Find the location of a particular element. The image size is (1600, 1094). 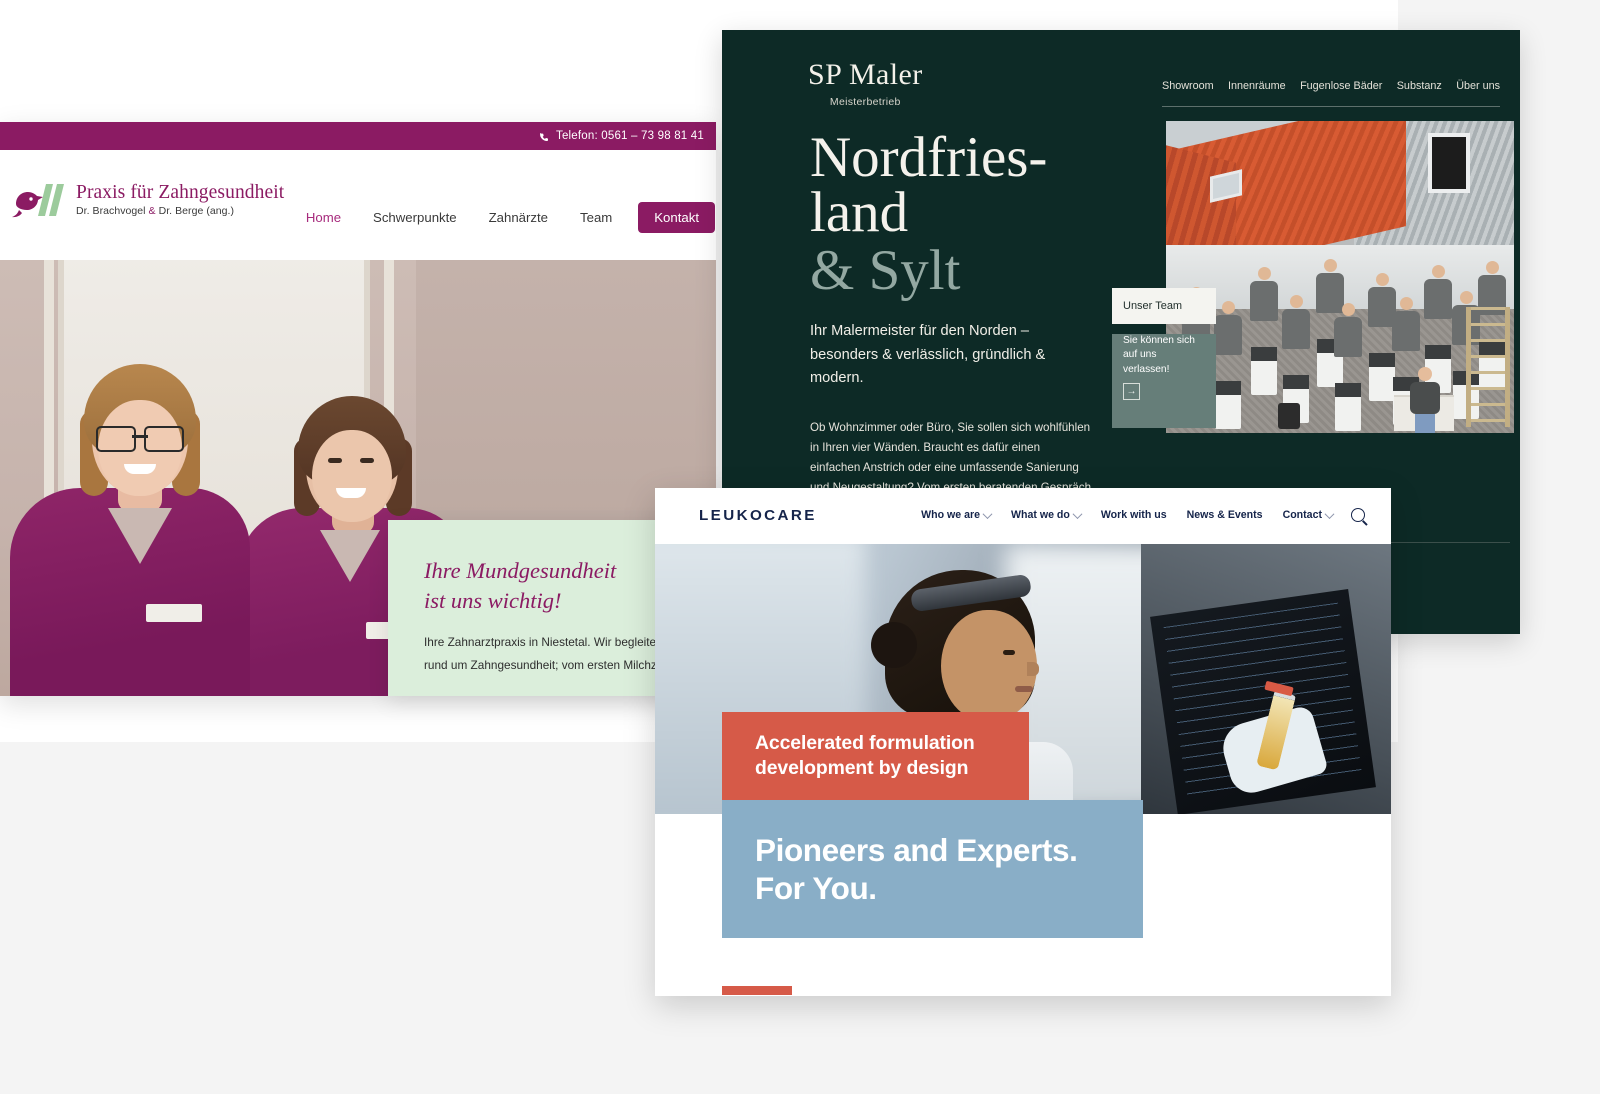

eyeglasses-icon is located at coordinates (140, 439).